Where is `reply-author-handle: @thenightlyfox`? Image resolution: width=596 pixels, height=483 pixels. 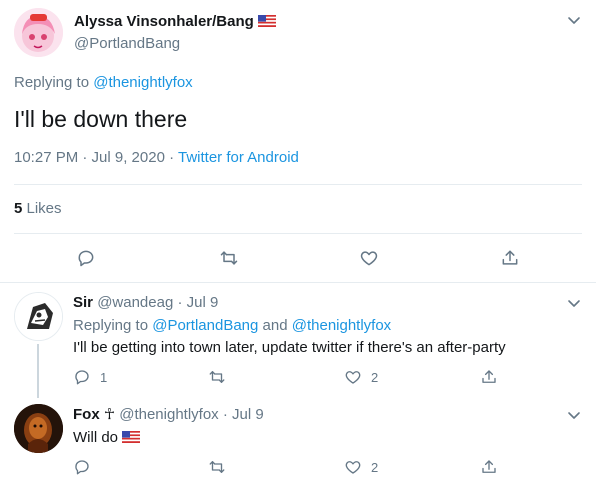
reply-author-handle: @thenightlyfox is located at coordinates (168, 414).